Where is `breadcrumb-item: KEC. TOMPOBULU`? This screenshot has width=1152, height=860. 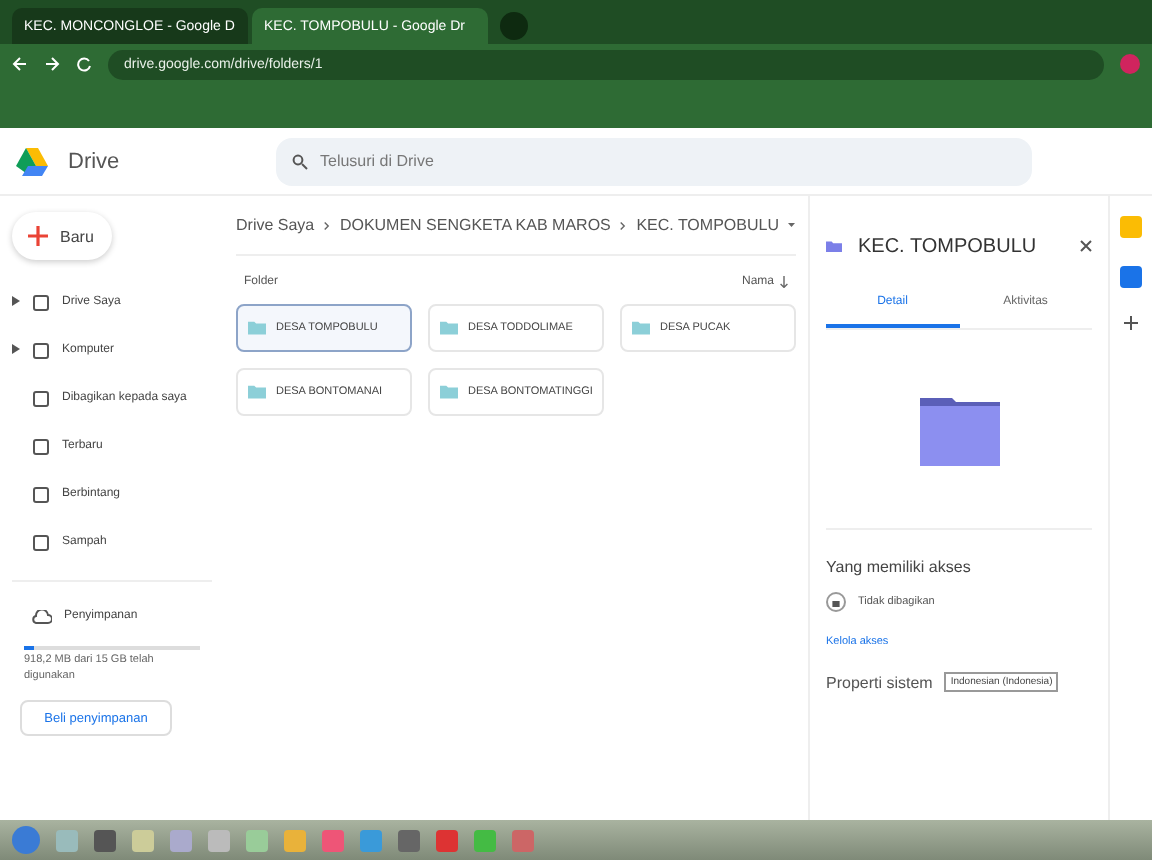 breadcrumb-item: KEC. TOMPOBULU is located at coordinates (707, 225).